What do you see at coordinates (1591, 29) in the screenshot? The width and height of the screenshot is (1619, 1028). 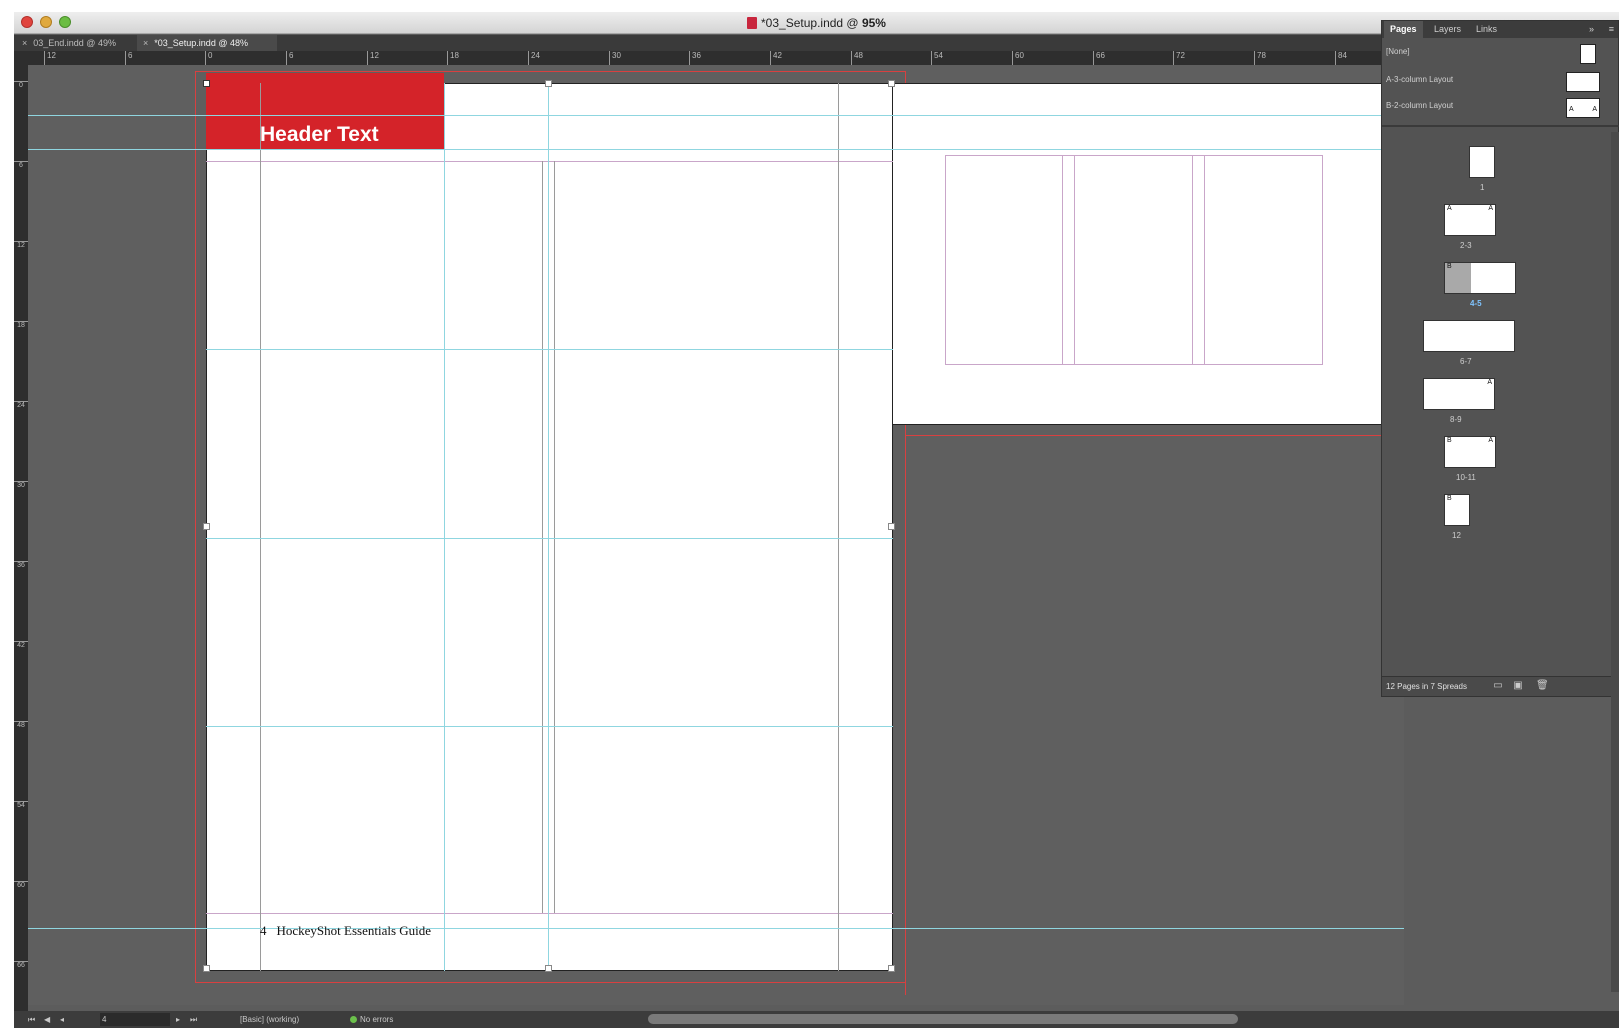 I see `collapse-panel-icon: »` at bounding box center [1591, 29].